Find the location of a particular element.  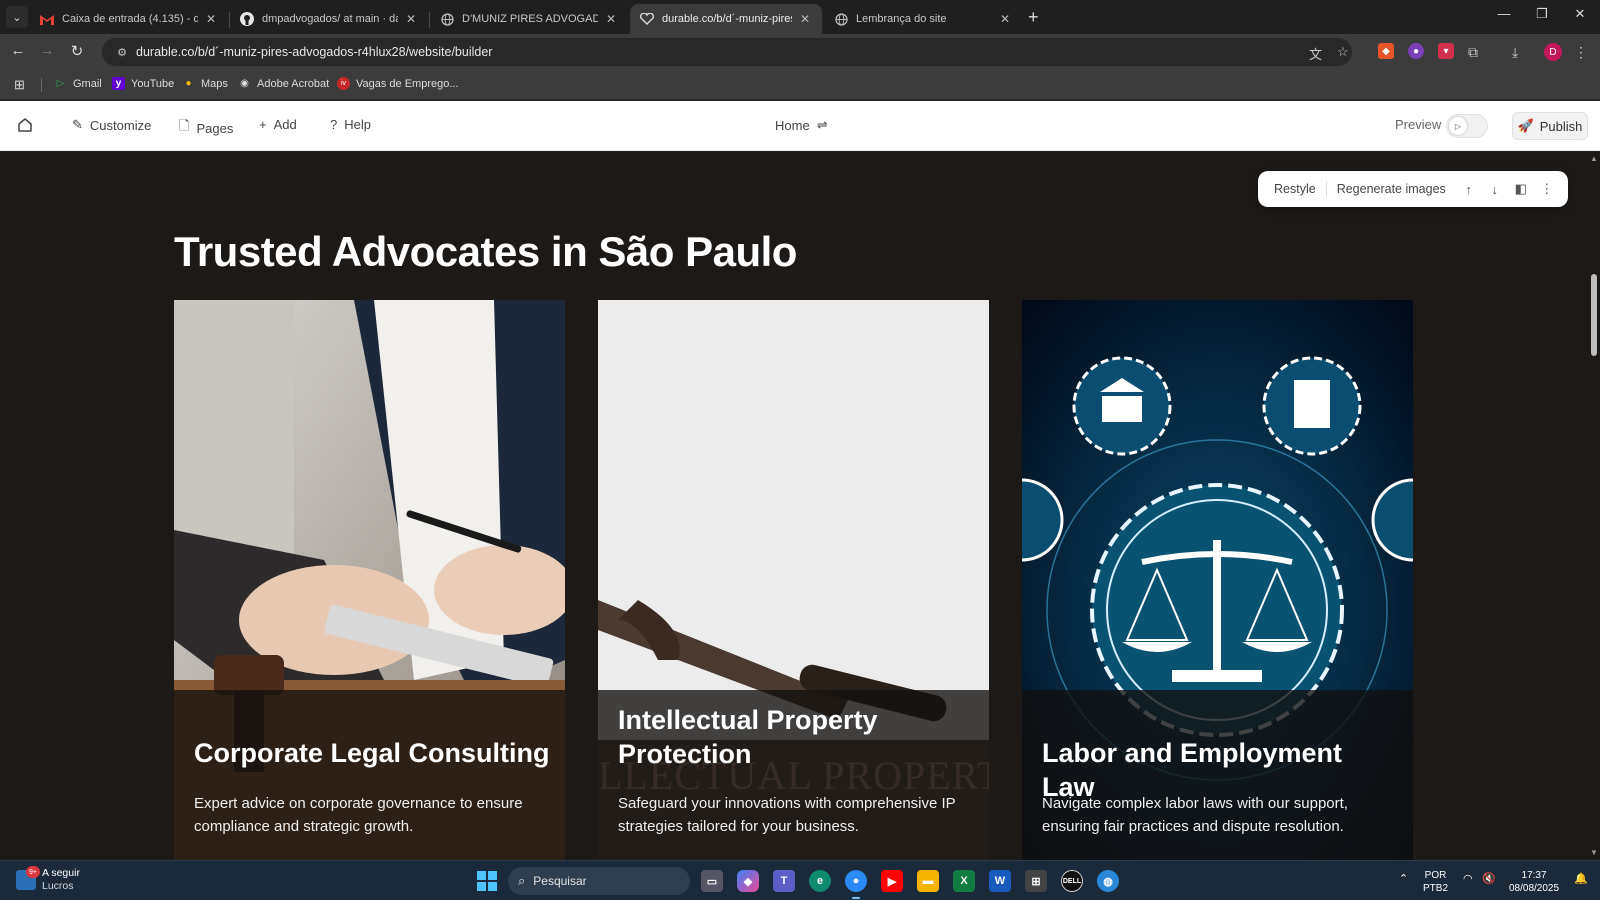

move-up-icon: ↑ is located at coordinates (1469, 189).